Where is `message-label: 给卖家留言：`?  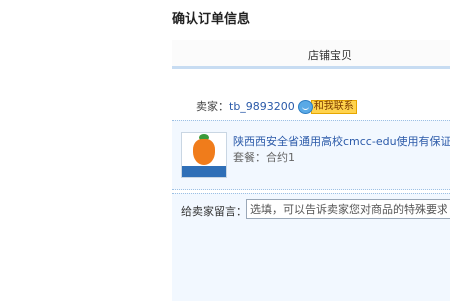 message-label: 给卖家留言： is located at coordinates (214, 211).